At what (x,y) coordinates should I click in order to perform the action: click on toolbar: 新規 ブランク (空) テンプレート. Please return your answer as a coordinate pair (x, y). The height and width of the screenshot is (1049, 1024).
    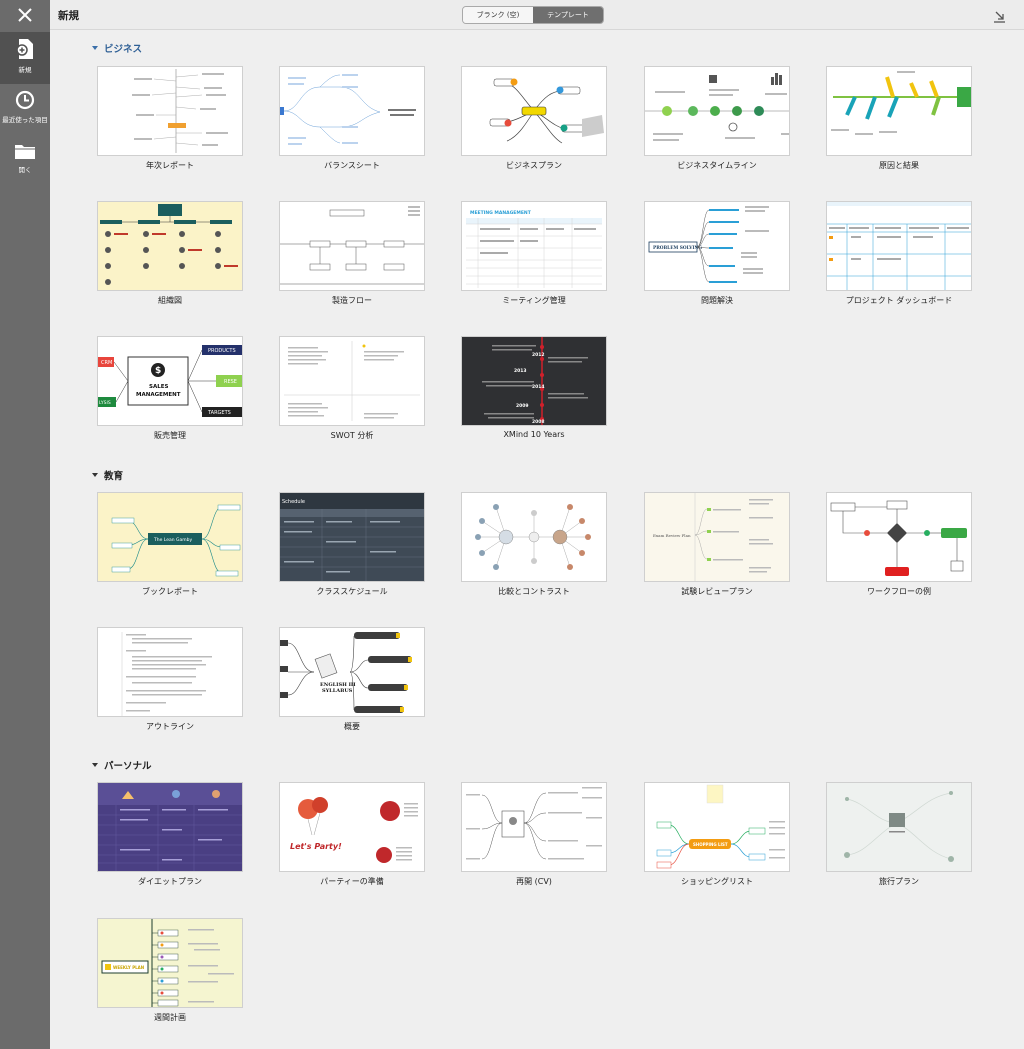
    Looking at the image, I should click on (537, 15).